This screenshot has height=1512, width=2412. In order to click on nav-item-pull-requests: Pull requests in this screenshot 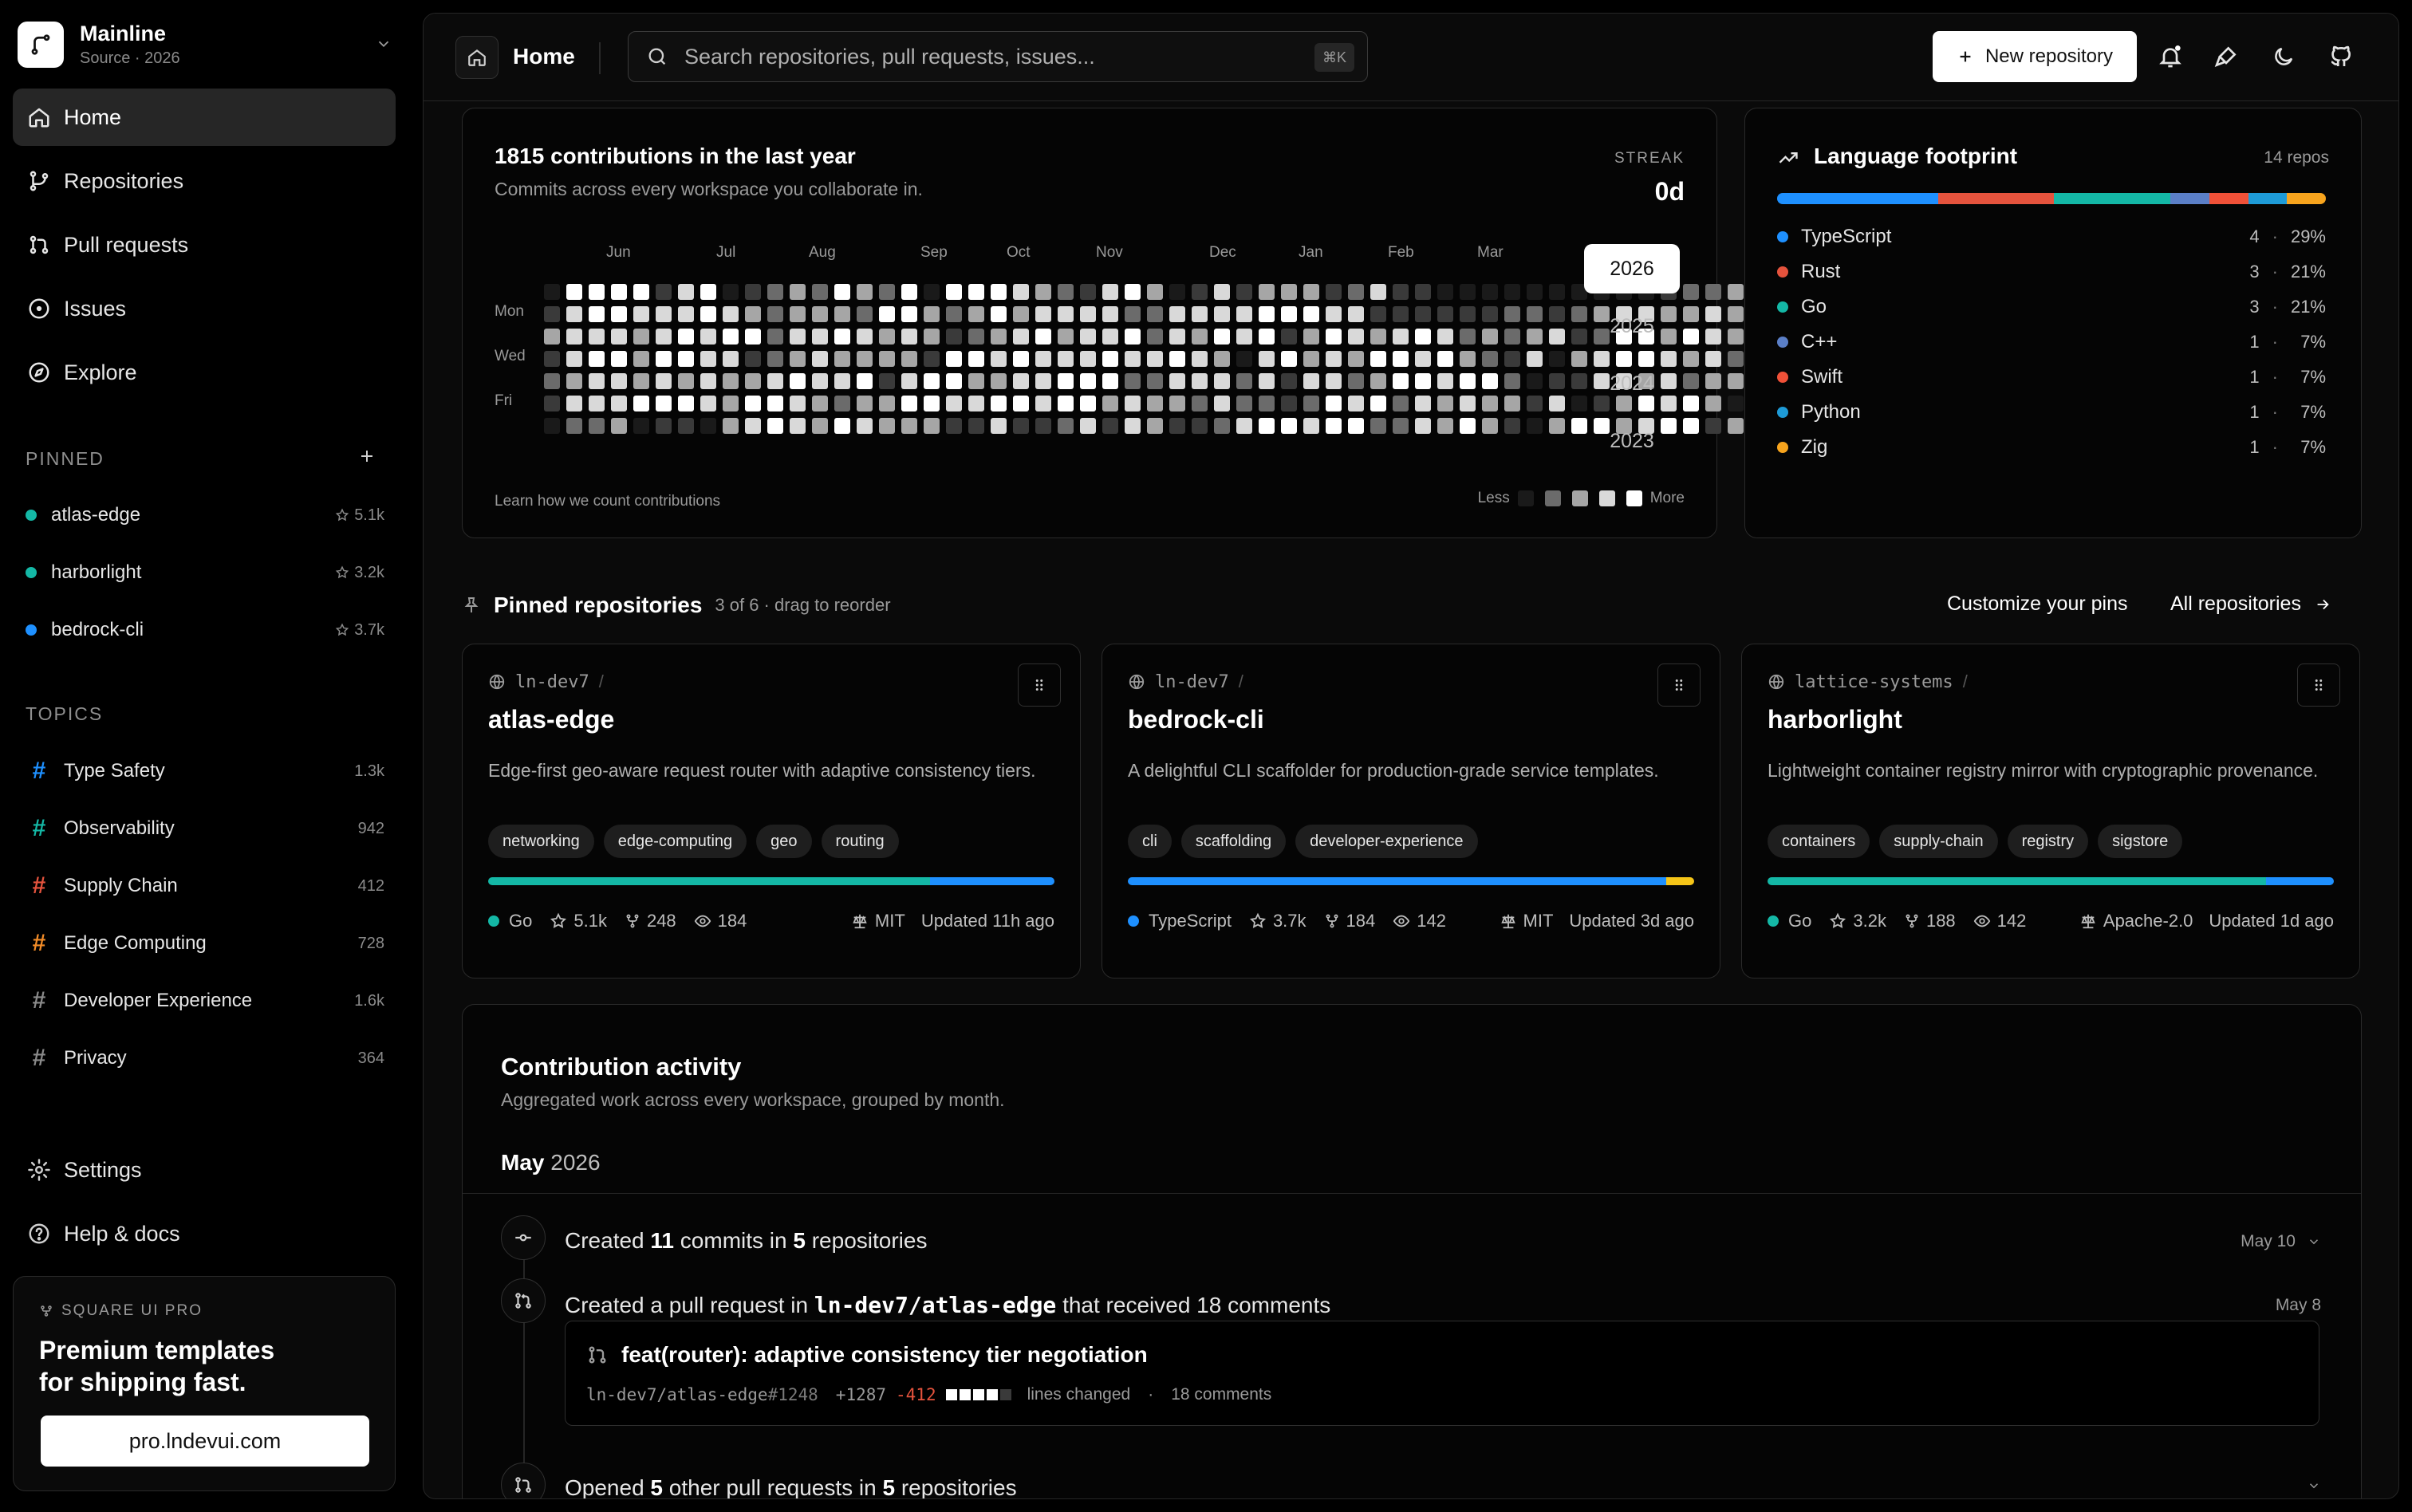, I will do `click(204, 245)`.